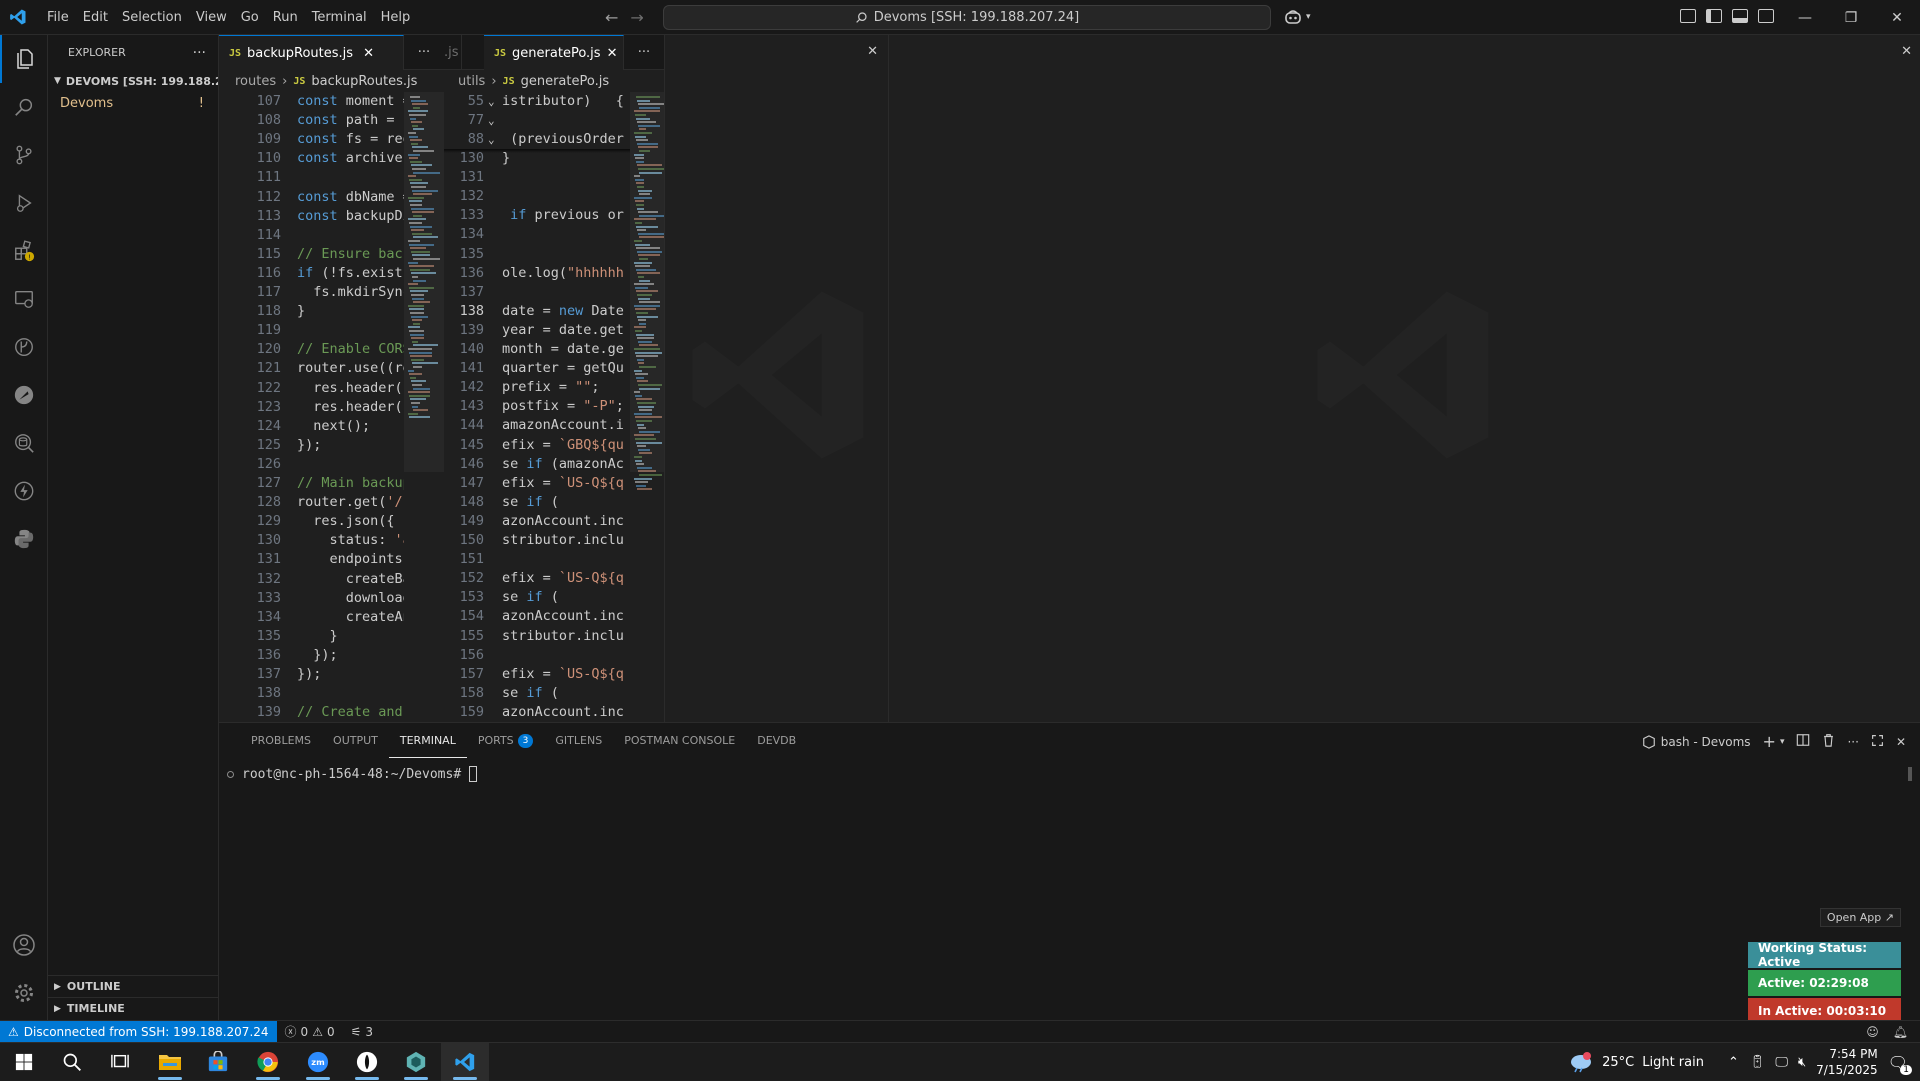  Describe the element at coordinates (72, 1062) in the screenshot. I see `taskbar-search-icon` at that location.